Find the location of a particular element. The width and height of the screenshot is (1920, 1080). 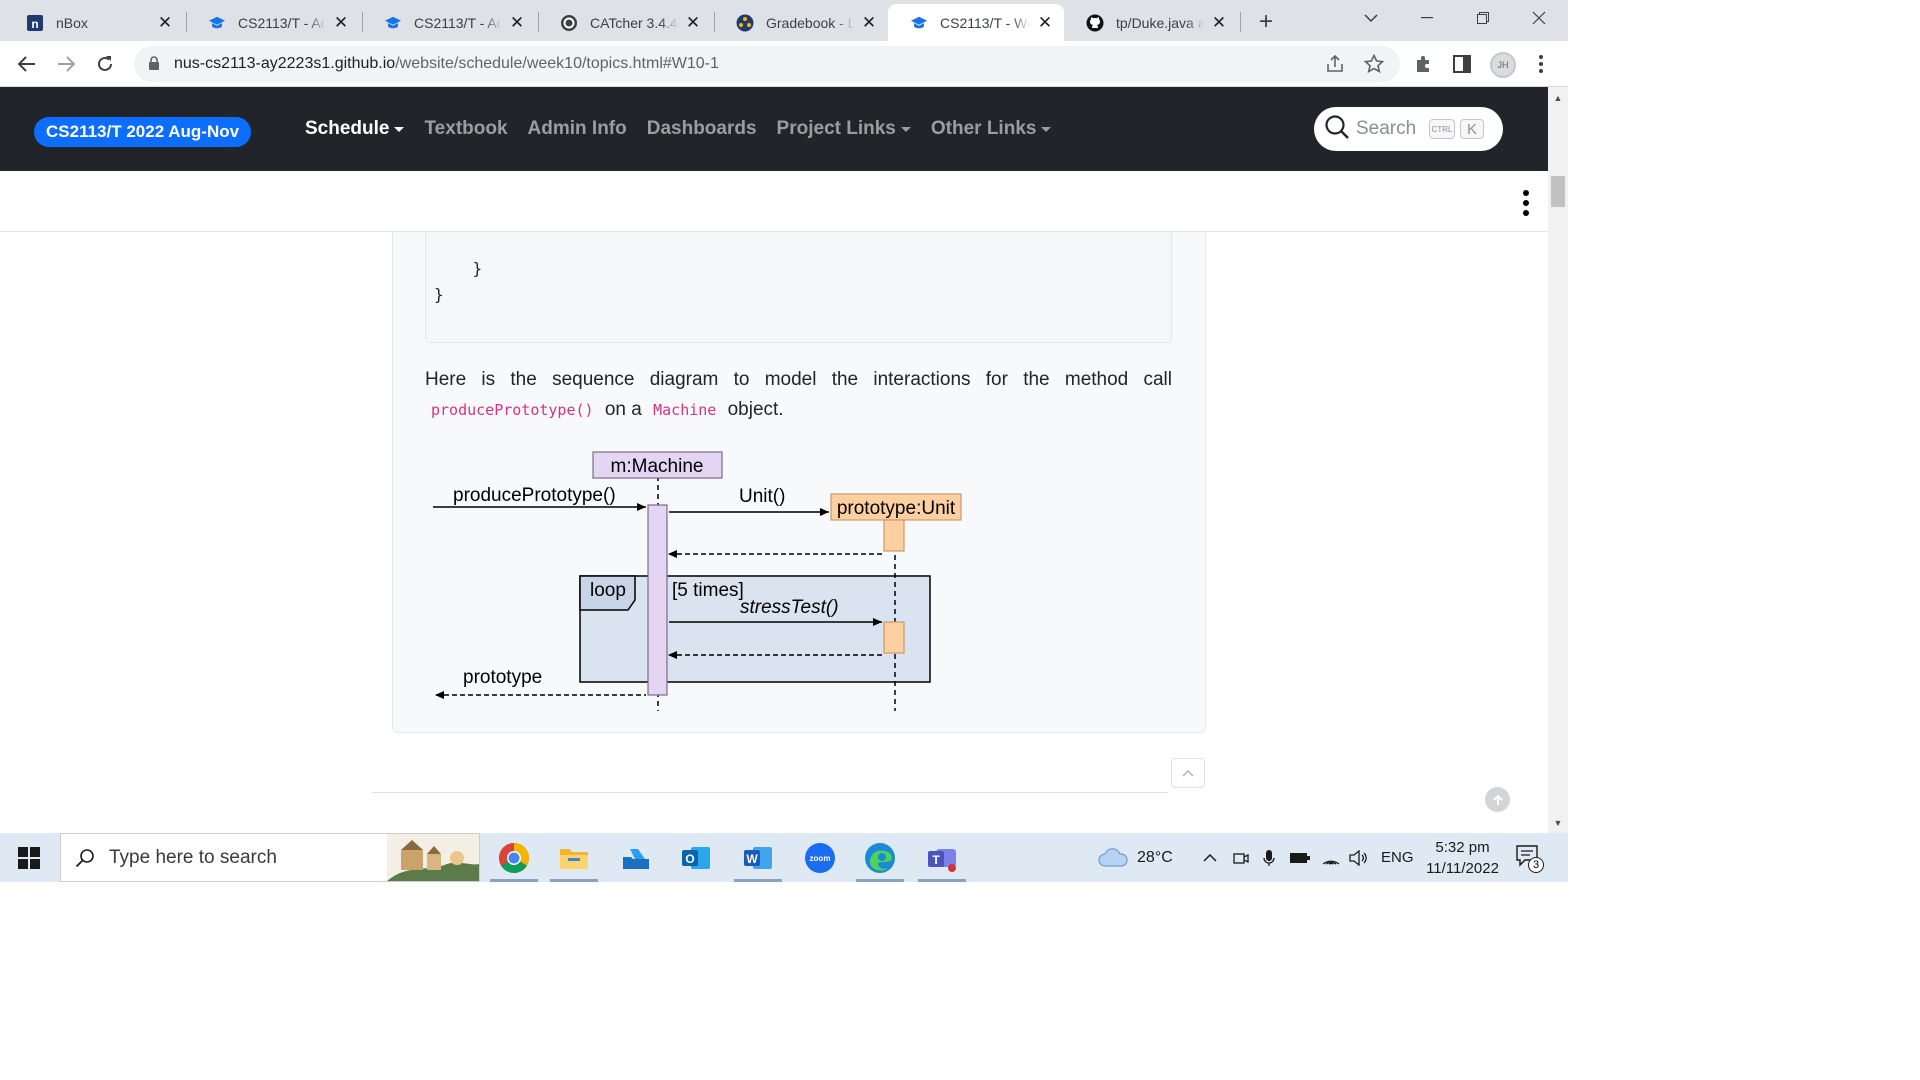

active-app-indicator is located at coordinates (880, 880).